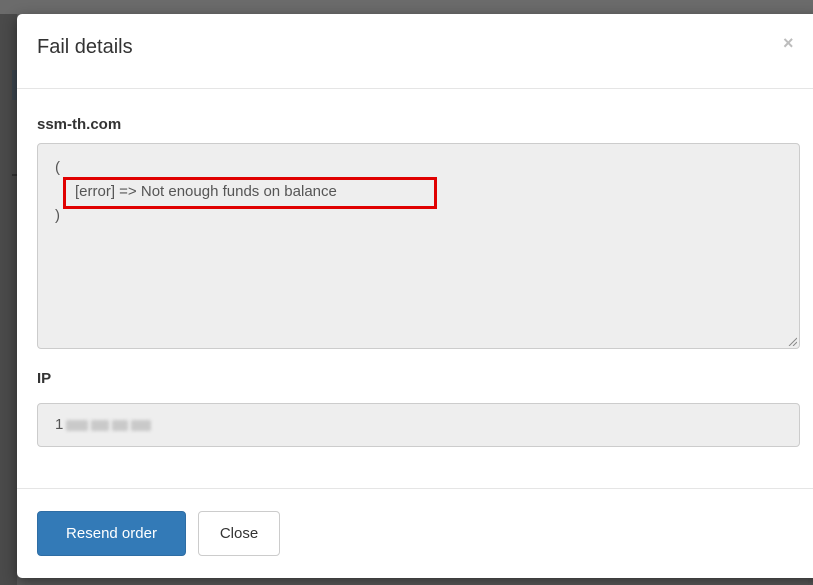 Image resolution: width=813 pixels, height=585 pixels. I want to click on modal-header: Fail details ×, so click(415, 51).